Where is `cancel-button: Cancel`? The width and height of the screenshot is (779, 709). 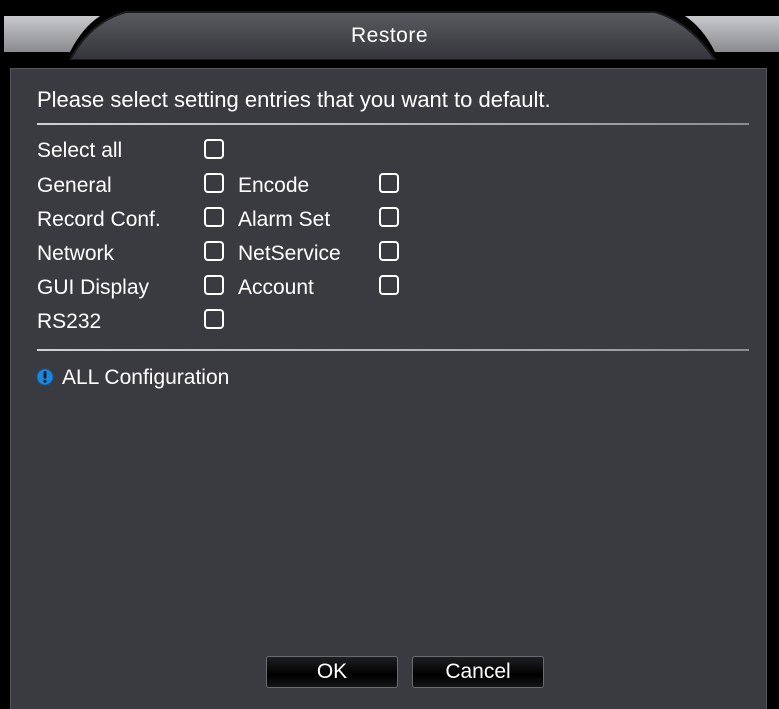 cancel-button: Cancel is located at coordinates (478, 672).